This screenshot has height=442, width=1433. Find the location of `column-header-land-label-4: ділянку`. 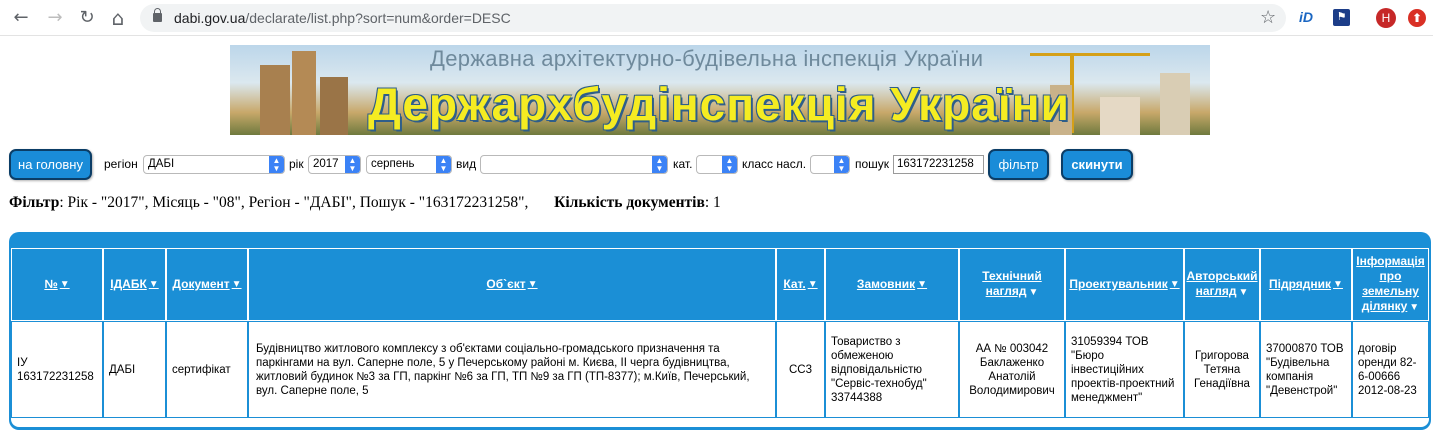

column-header-land-label-4: ділянку is located at coordinates (1384, 306).